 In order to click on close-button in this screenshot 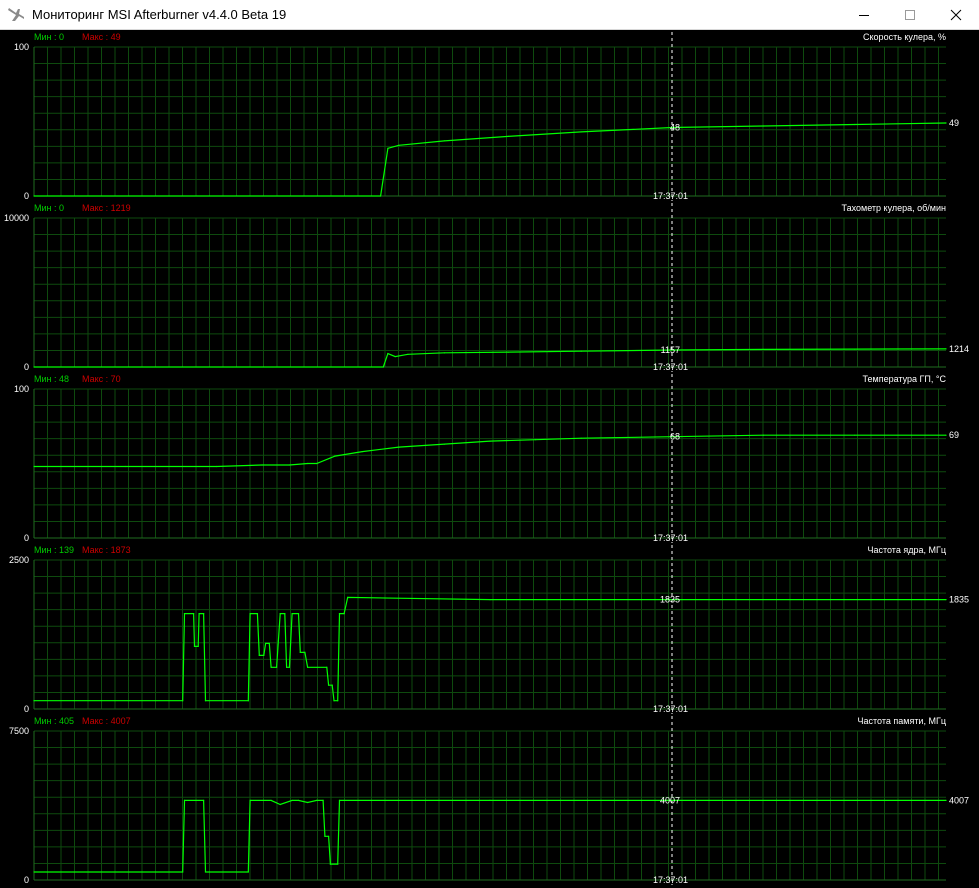, I will do `click(956, 15)`.